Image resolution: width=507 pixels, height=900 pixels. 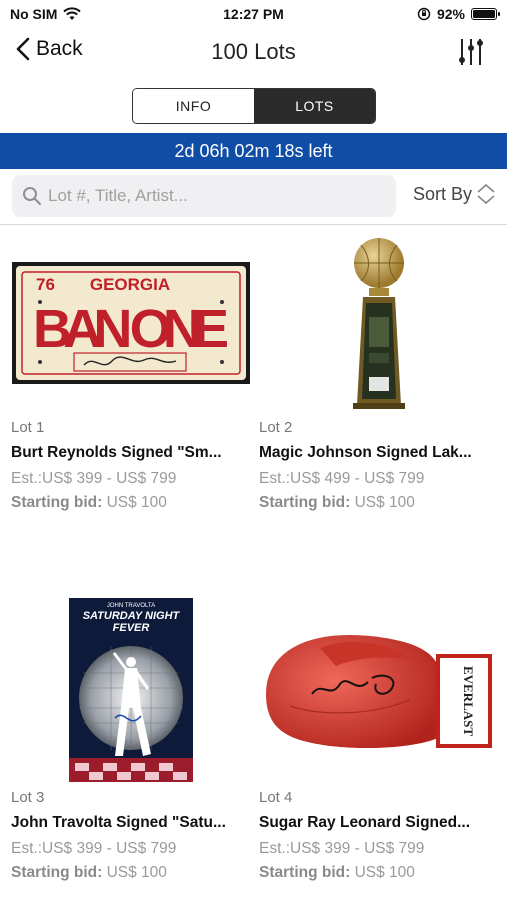 I want to click on divider, so click(x=253, y=224).